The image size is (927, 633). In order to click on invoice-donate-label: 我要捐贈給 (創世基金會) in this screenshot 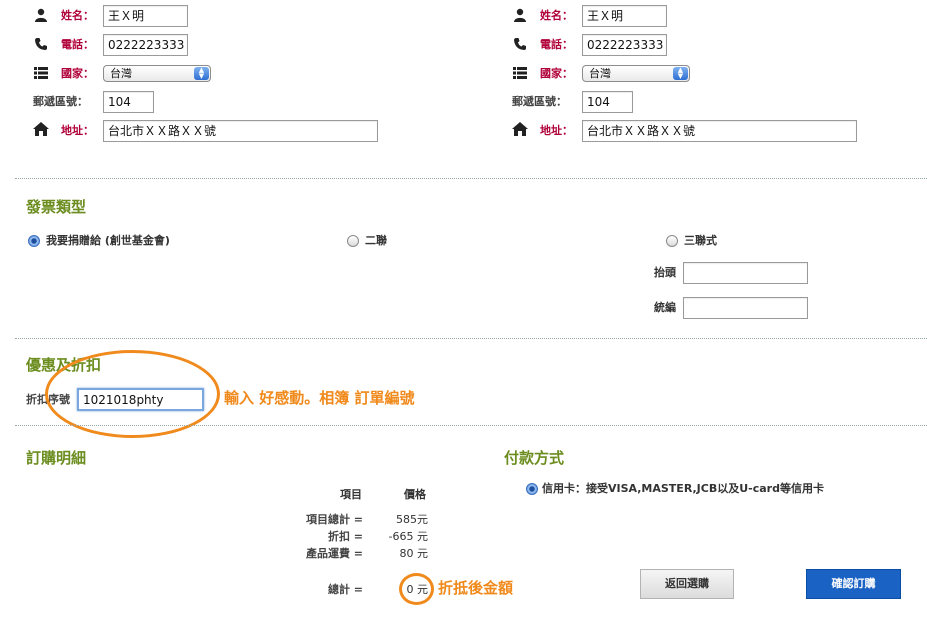, I will do `click(108, 240)`.